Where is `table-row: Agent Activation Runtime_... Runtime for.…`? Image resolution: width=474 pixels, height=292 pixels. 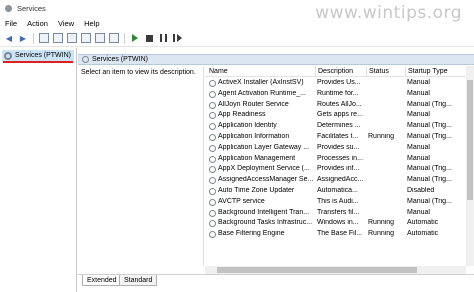
table-row: Agent Activation Runtime_... Runtime for.… is located at coordinates (339, 94).